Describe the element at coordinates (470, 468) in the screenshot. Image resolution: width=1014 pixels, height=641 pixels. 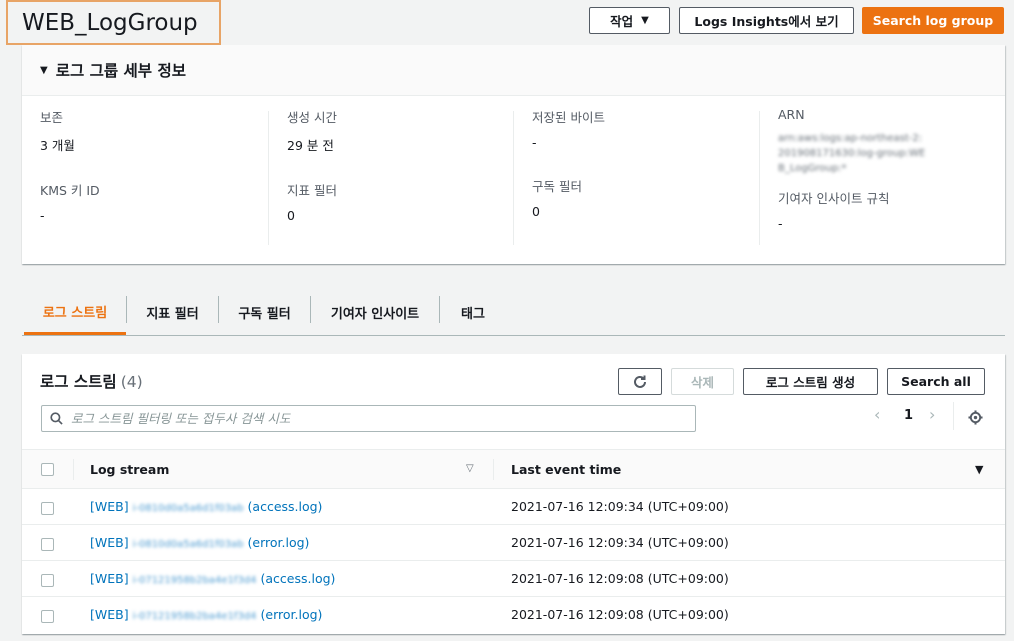
I see `sort-icon: ▽` at that location.